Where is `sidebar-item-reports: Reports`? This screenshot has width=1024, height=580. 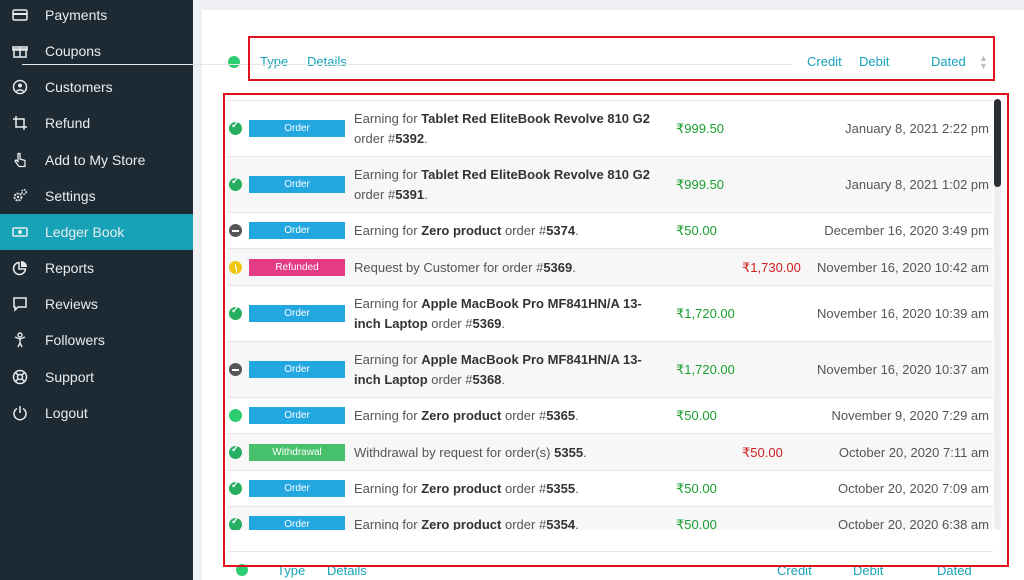
sidebar-item-reports: Reports is located at coordinates (96, 268).